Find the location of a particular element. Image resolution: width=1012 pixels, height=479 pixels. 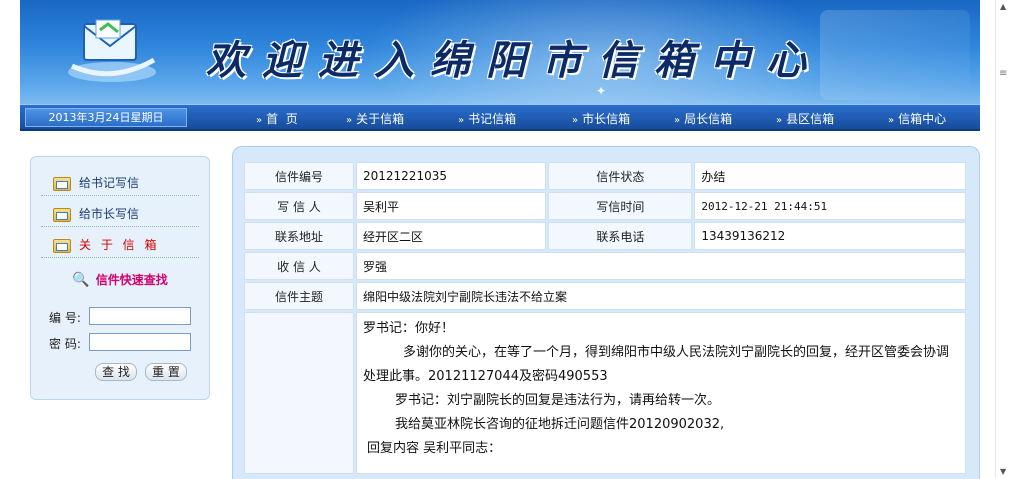

nav-item-label: 局长信箱 is located at coordinates (708, 119).